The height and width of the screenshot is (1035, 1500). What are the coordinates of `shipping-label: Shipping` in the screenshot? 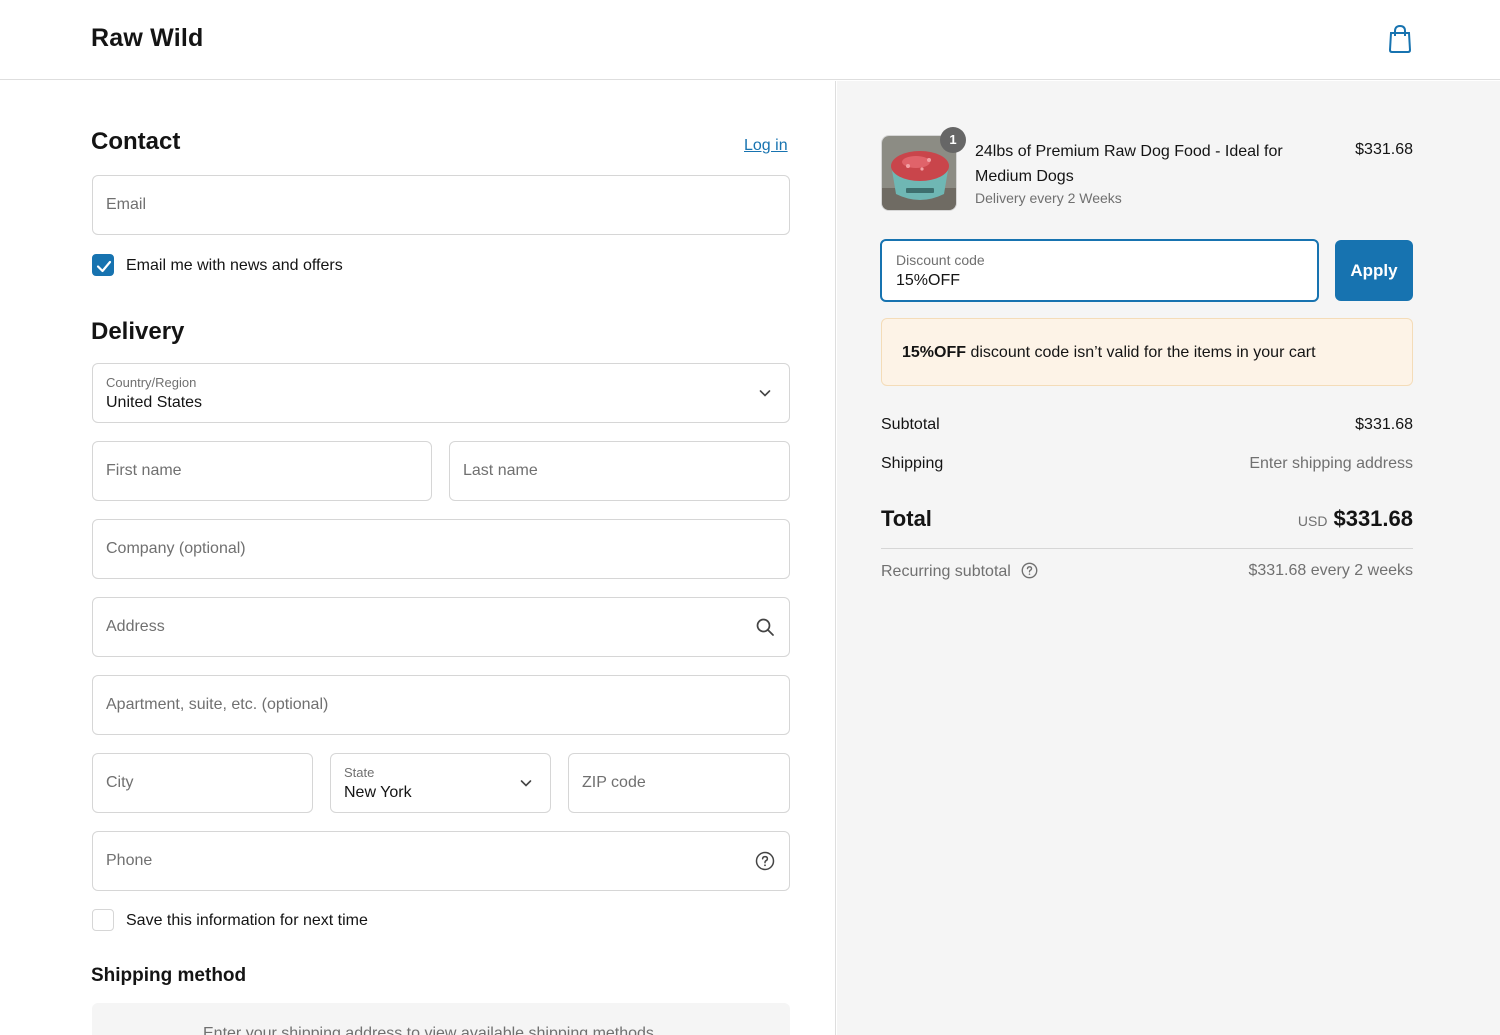 It's located at (912, 463).